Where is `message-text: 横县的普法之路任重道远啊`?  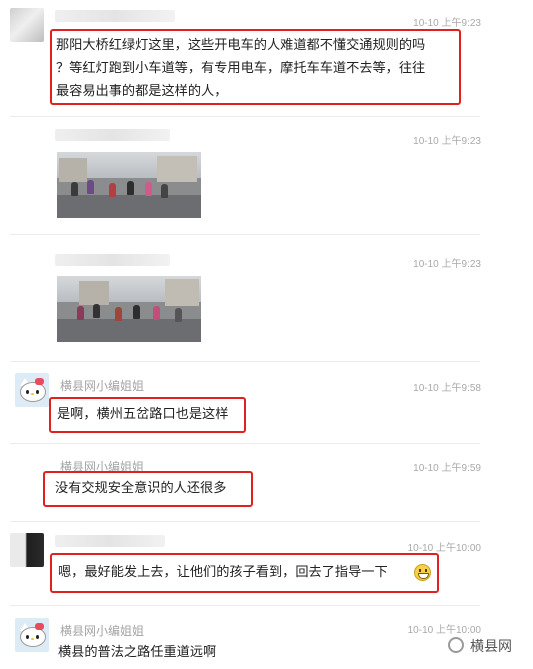 message-text: 横县的普法之路任重道远啊 is located at coordinates (137, 652).